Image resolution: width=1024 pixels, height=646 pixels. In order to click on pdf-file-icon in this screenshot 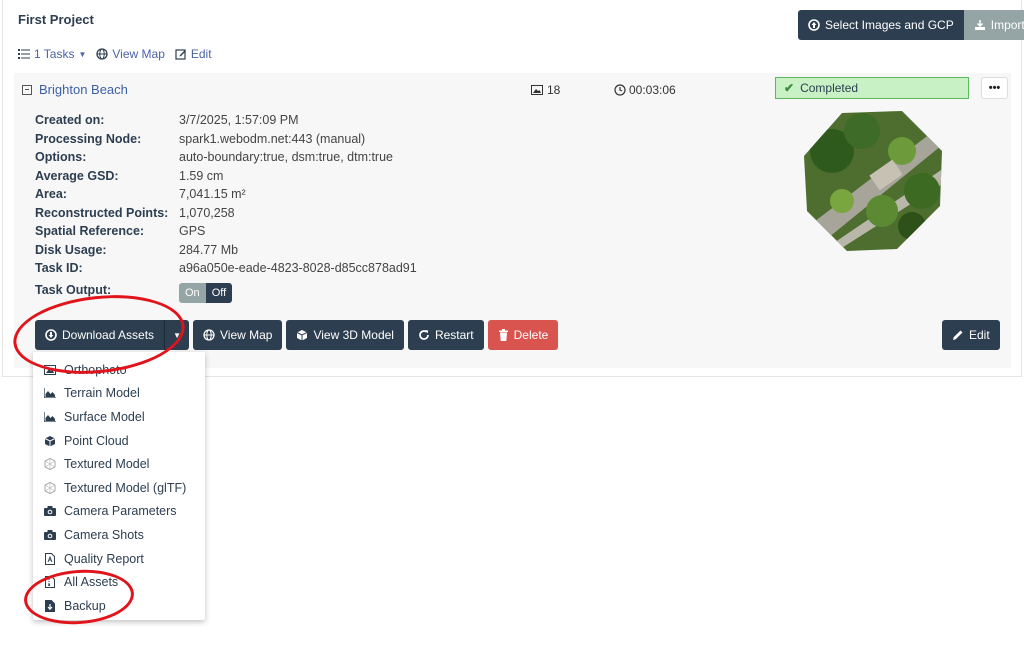, I will do `click(49, 558)`.